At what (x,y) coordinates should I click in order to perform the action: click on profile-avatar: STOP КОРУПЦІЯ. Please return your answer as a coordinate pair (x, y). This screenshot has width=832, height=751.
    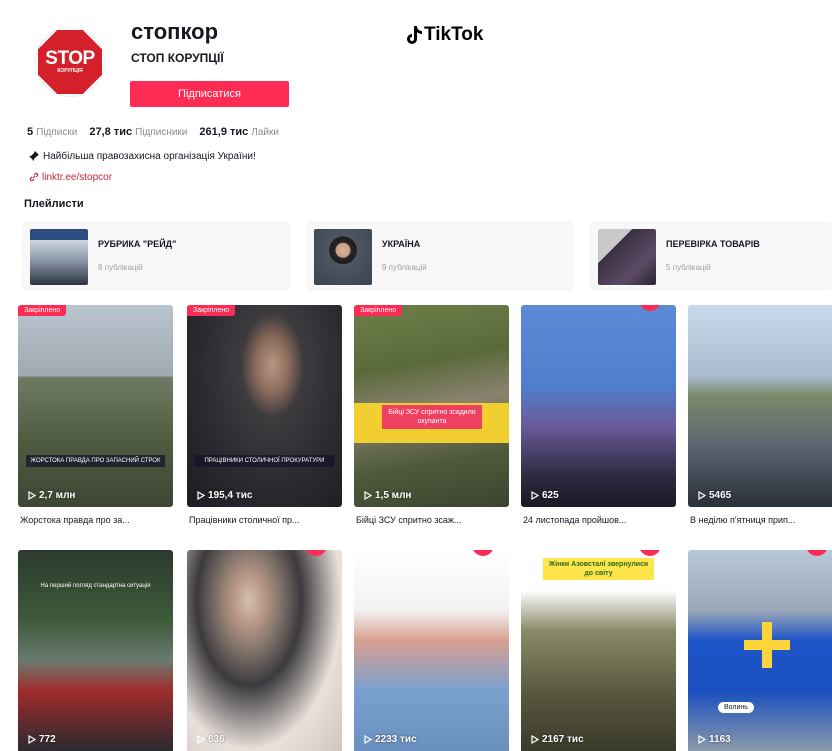
    Looking at the image, I should click on (70, 62).